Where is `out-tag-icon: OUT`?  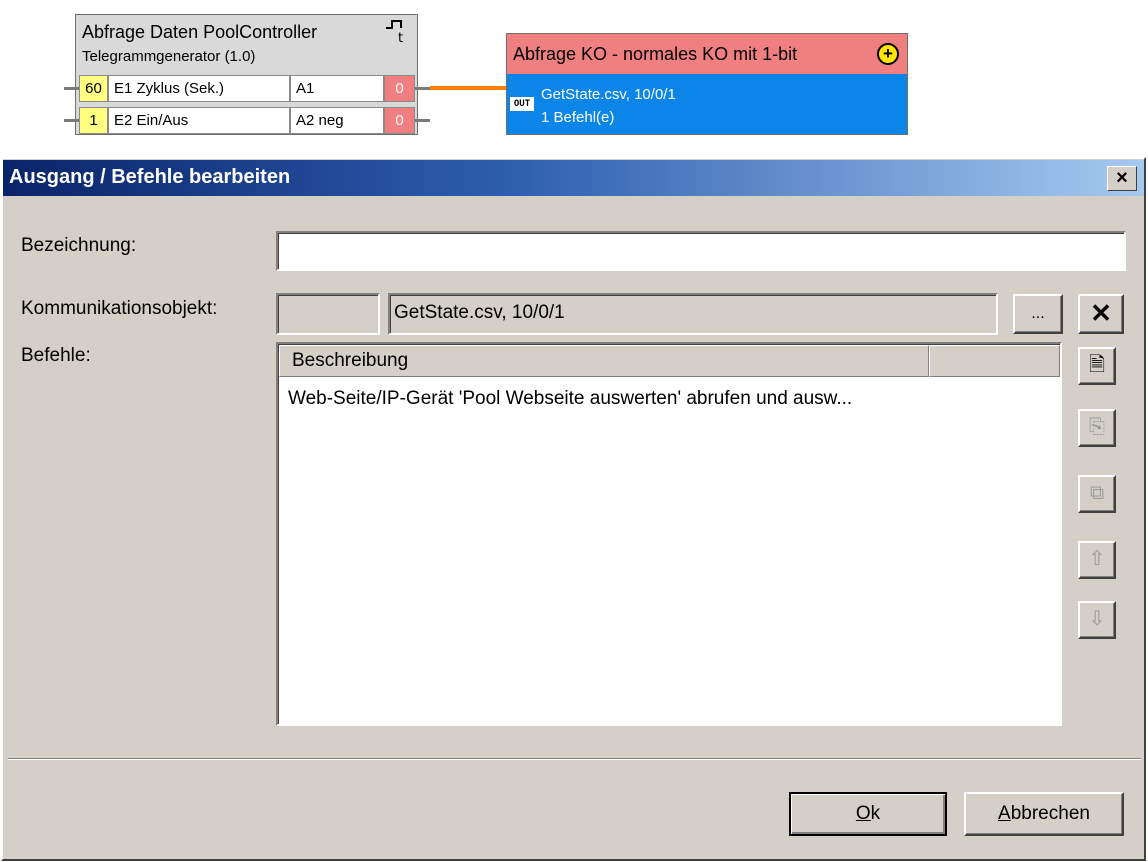 out-tag-icon: OUT is located at coordinates (522, 104).